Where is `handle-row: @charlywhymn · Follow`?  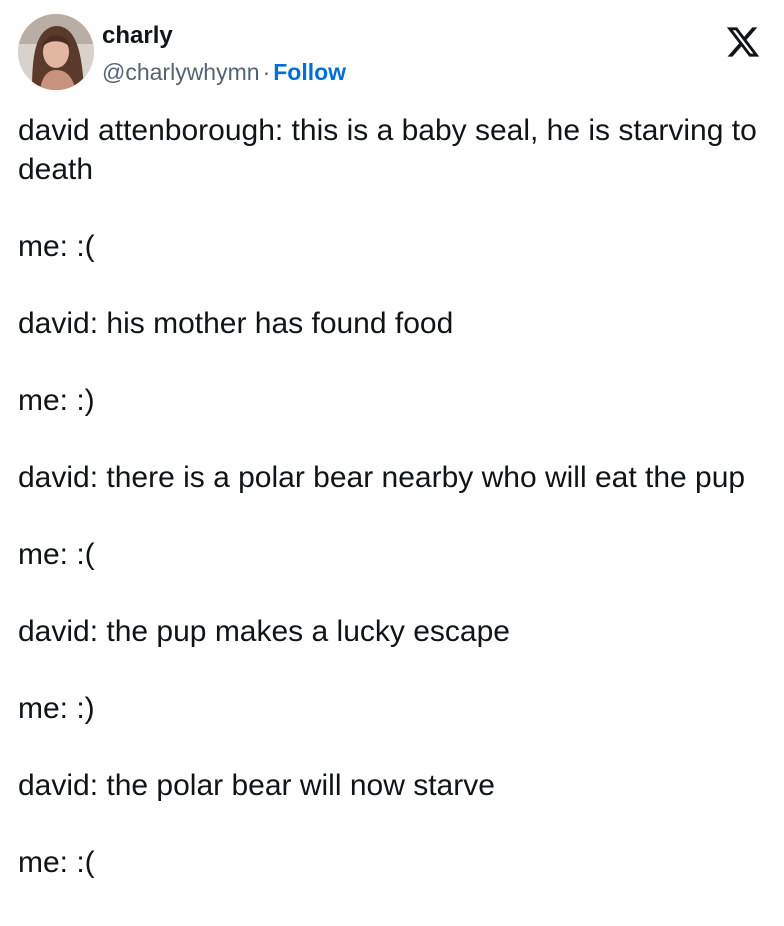 handle-row: @charlywhymn · Follow is located at coordinates (224, 72).